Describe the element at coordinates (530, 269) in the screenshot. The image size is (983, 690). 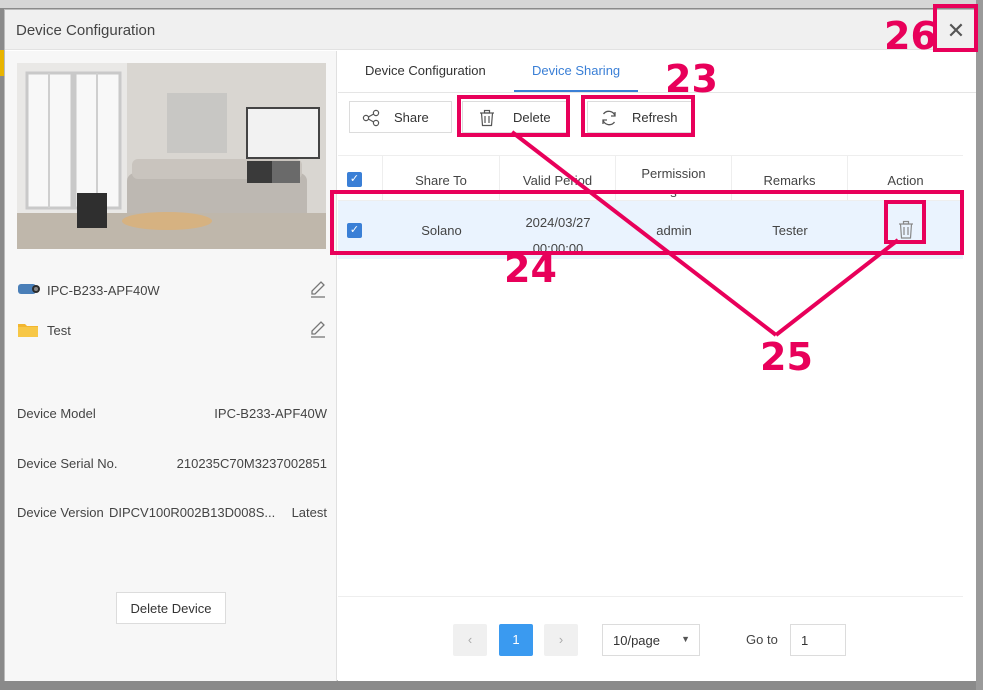
I see `callout-24: 24` at that location.